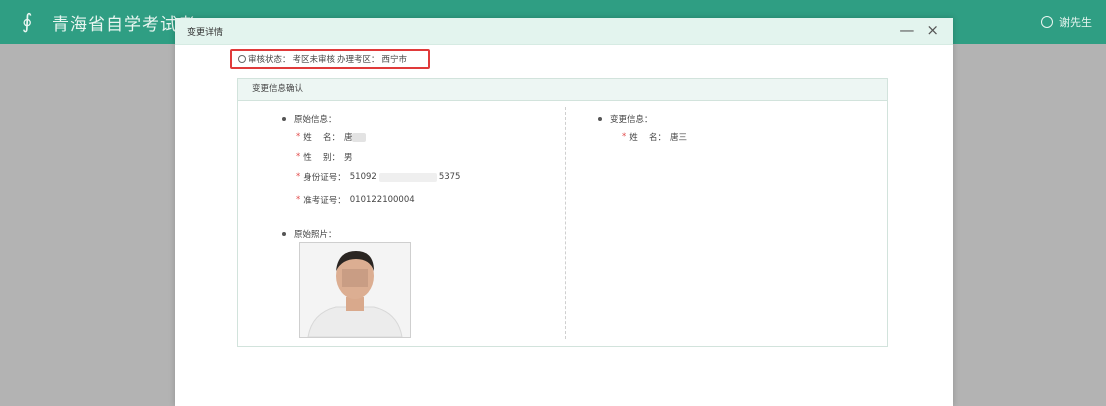  I want to click on original-name-row: * 姓 名： 唐, so click(331, 137).